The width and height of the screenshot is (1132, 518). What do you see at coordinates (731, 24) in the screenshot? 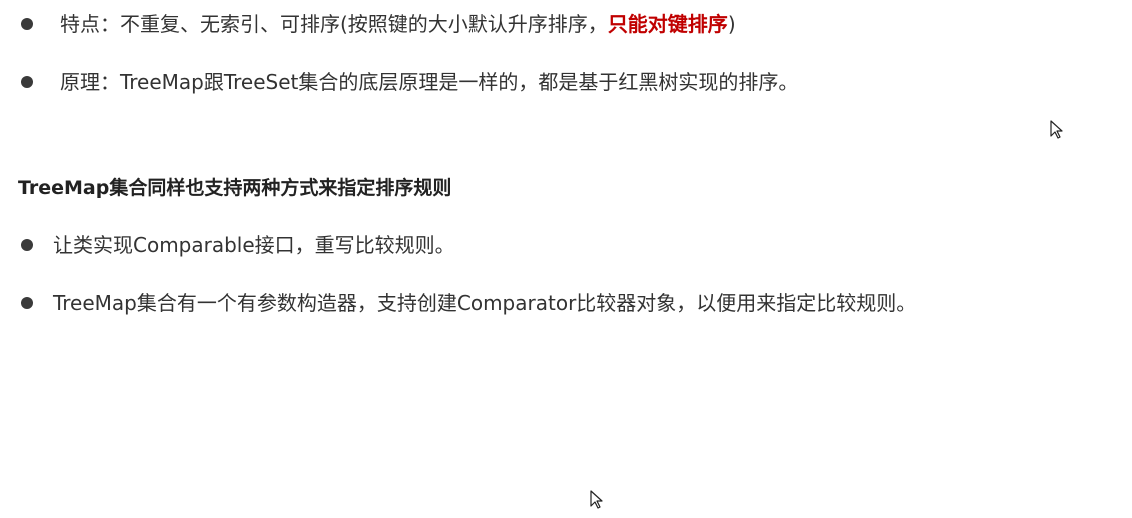
I see `feature-suffix: )` at bounding box center [731, 24].